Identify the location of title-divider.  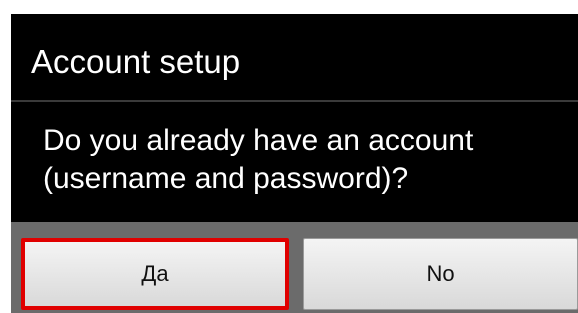
(294, 101).